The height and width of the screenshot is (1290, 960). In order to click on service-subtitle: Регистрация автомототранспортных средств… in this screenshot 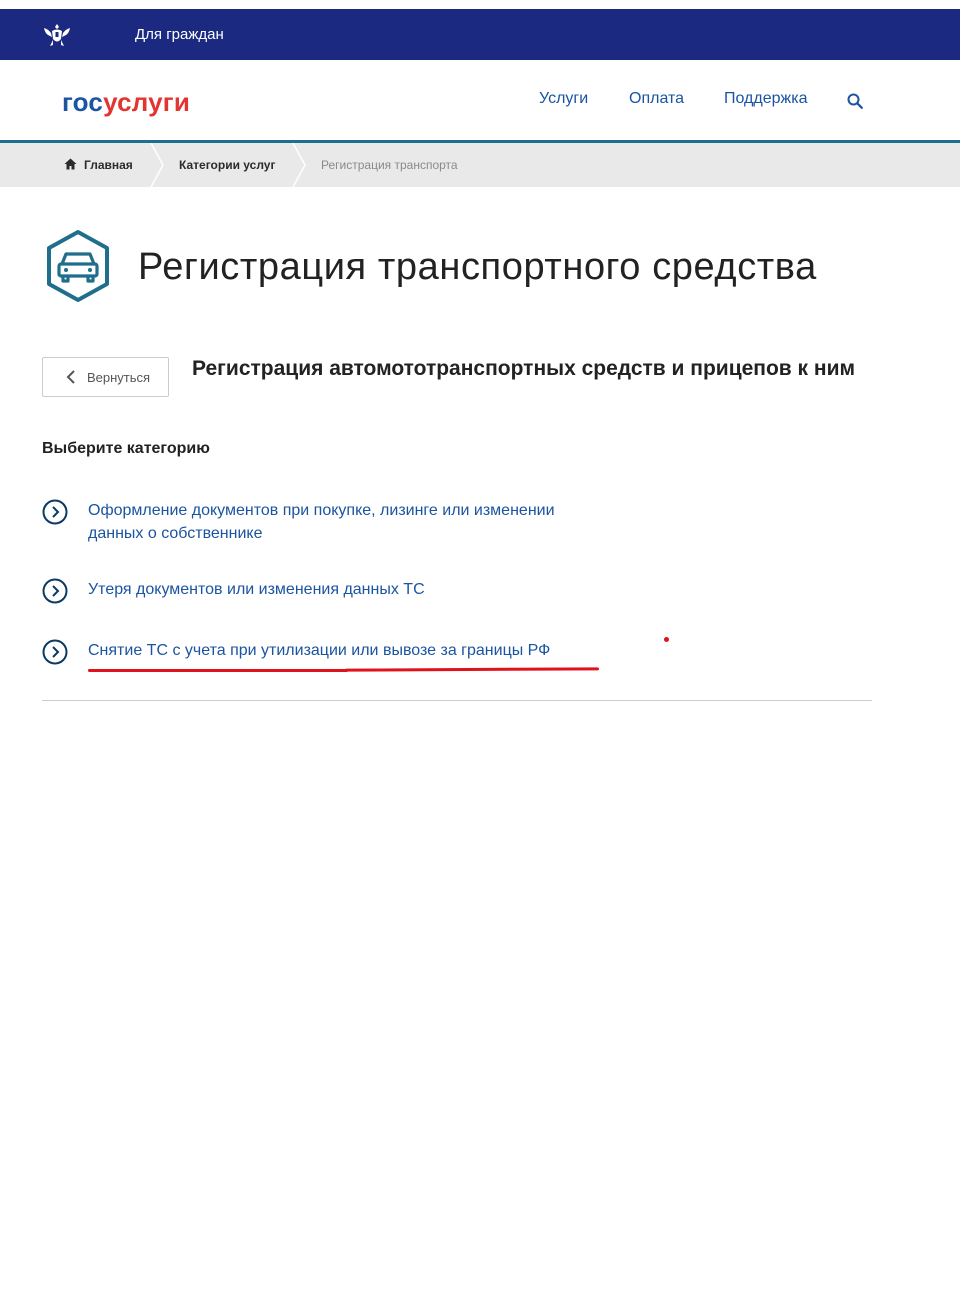, I will do `click(524, 368)`.